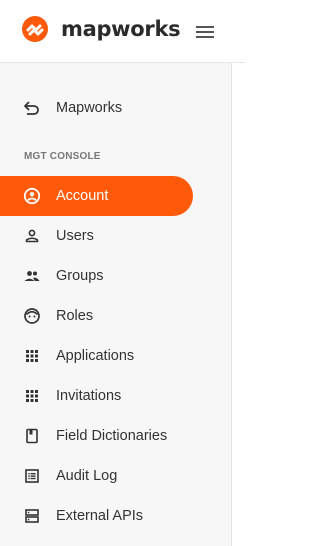 The image size is (320, 546). What do you see at coordinates (96, 316) in the screenshot?
I see `sidebar-item-roles: Roles` at bounding box center [96, 316].